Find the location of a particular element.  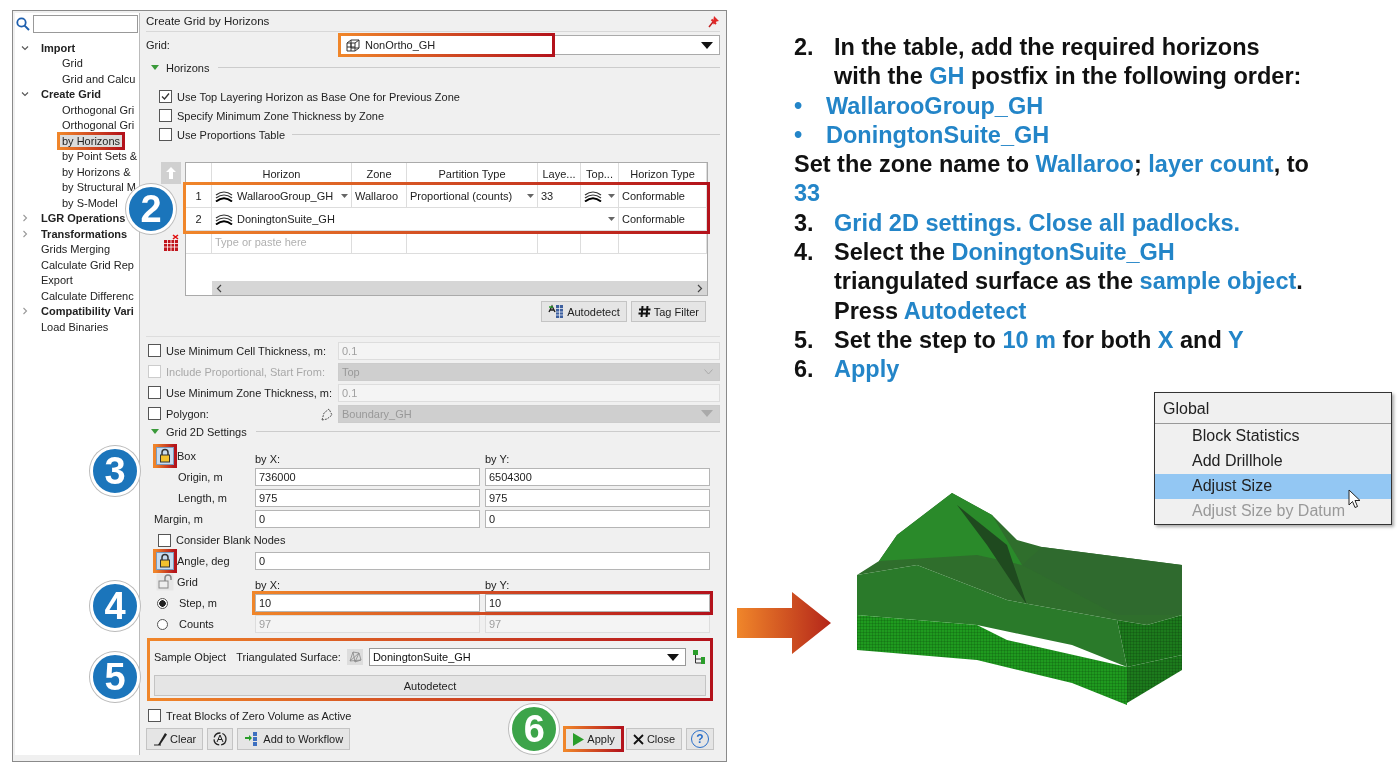

tree-item: Export is located at coordinates (57, 280).